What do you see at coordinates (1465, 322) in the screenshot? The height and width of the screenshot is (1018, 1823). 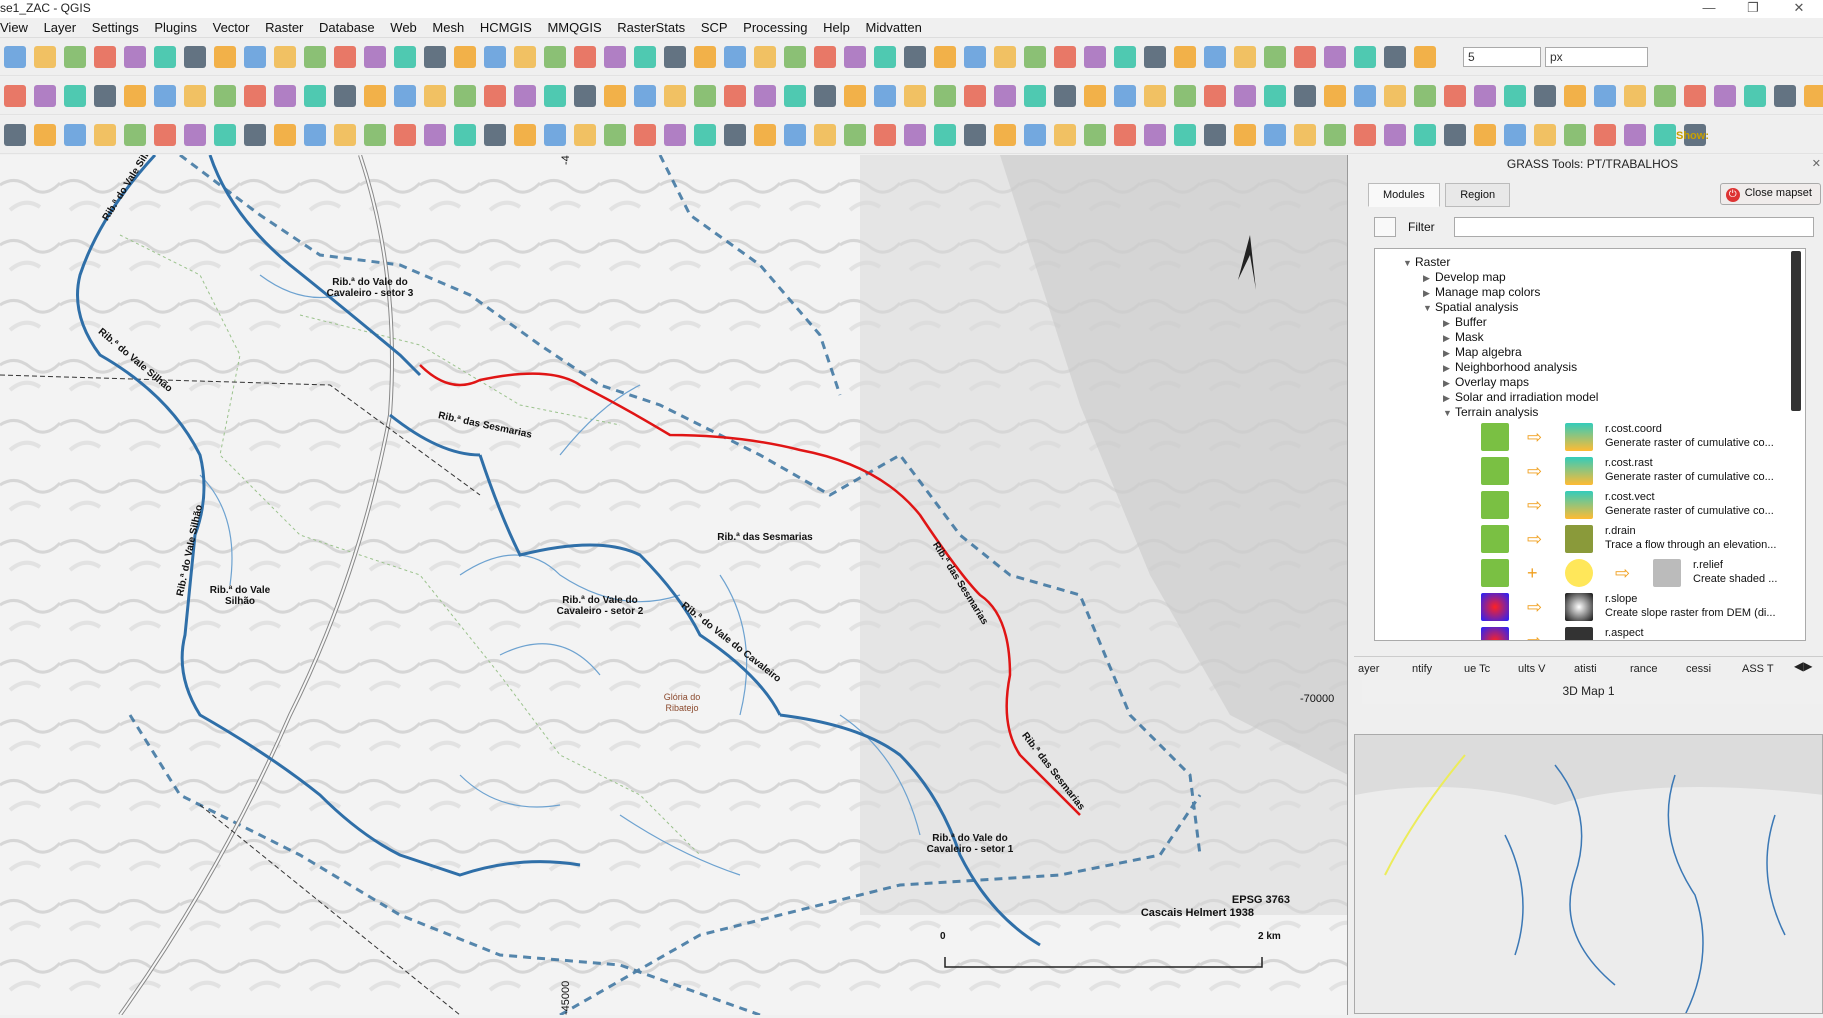 I see `tree-buffer: ▶ Buffer` at bounding box center [1465, 322].